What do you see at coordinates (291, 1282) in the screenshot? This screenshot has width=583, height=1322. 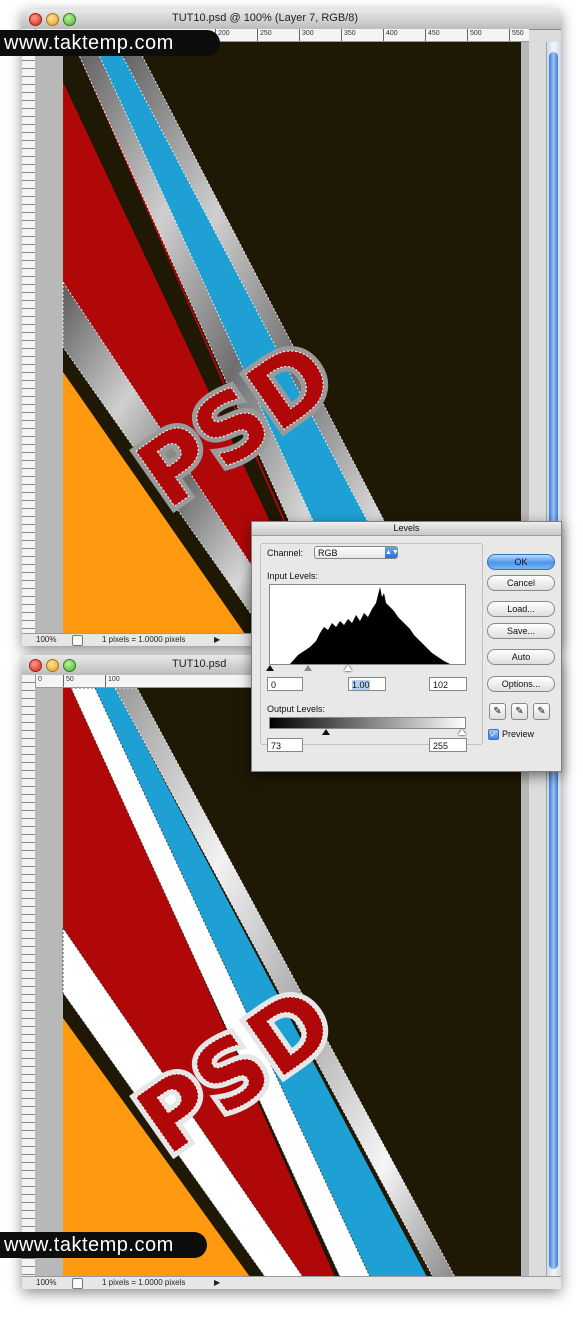 I see `status-bar: 100% 1 pixels = 1.0000 pixels ▶` at bounding box center [291, 1282].